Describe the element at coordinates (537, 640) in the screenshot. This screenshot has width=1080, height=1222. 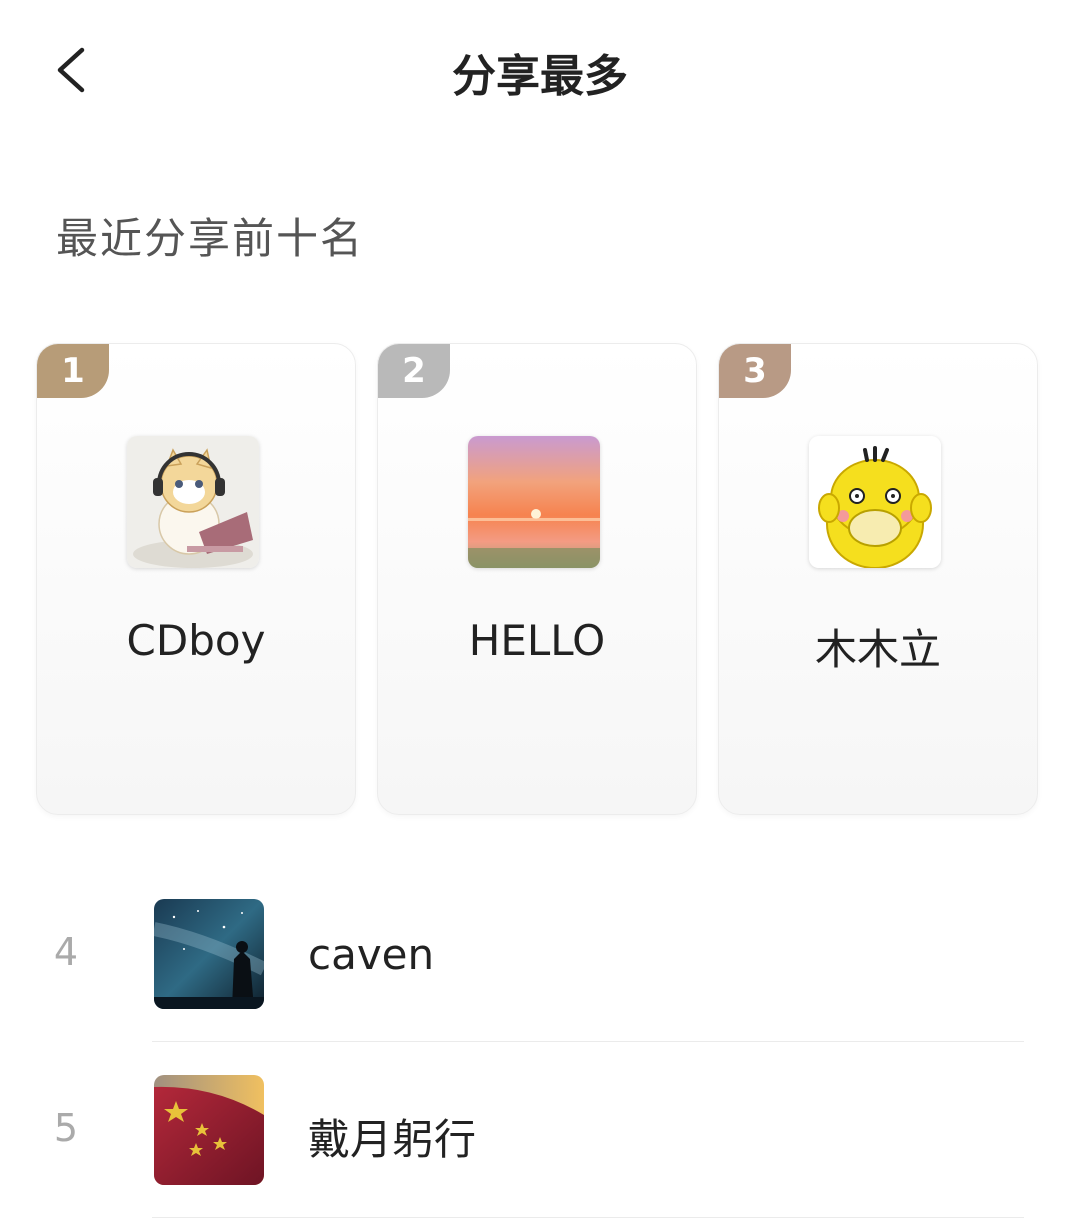
I see `user-name: HELLO` at that location.